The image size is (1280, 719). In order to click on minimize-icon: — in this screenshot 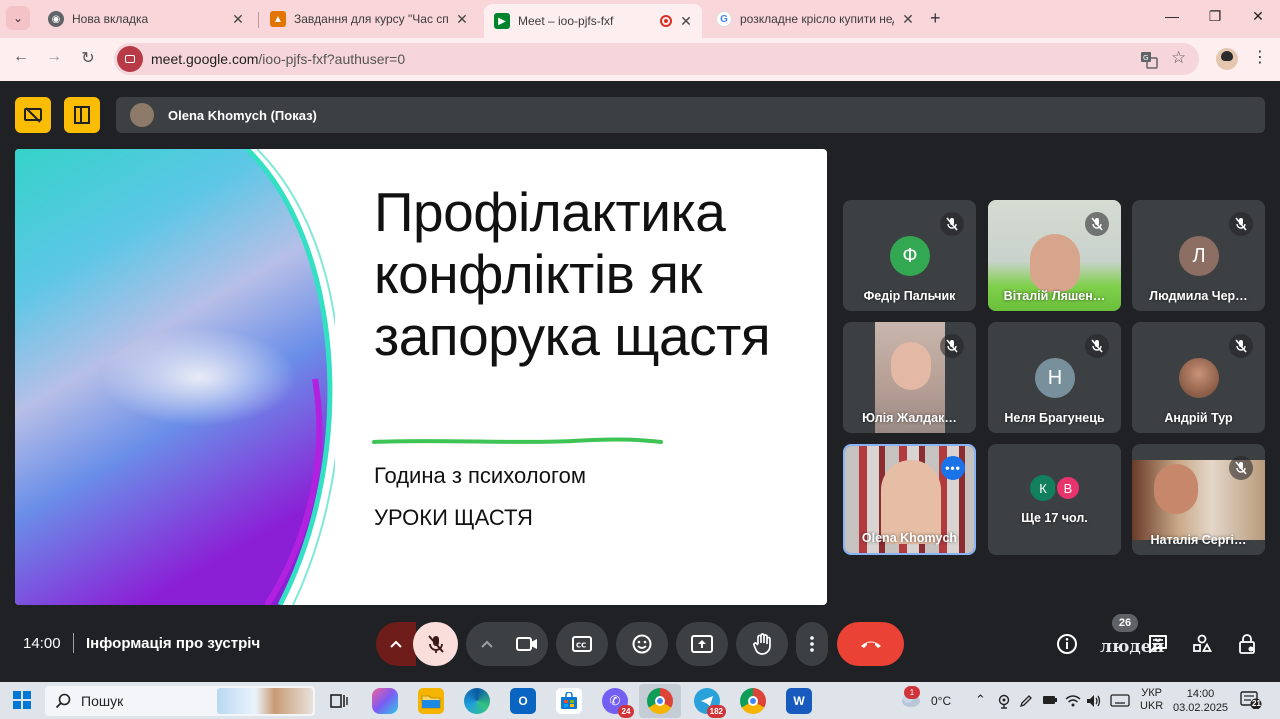, I will do `click(1172, 16)`.